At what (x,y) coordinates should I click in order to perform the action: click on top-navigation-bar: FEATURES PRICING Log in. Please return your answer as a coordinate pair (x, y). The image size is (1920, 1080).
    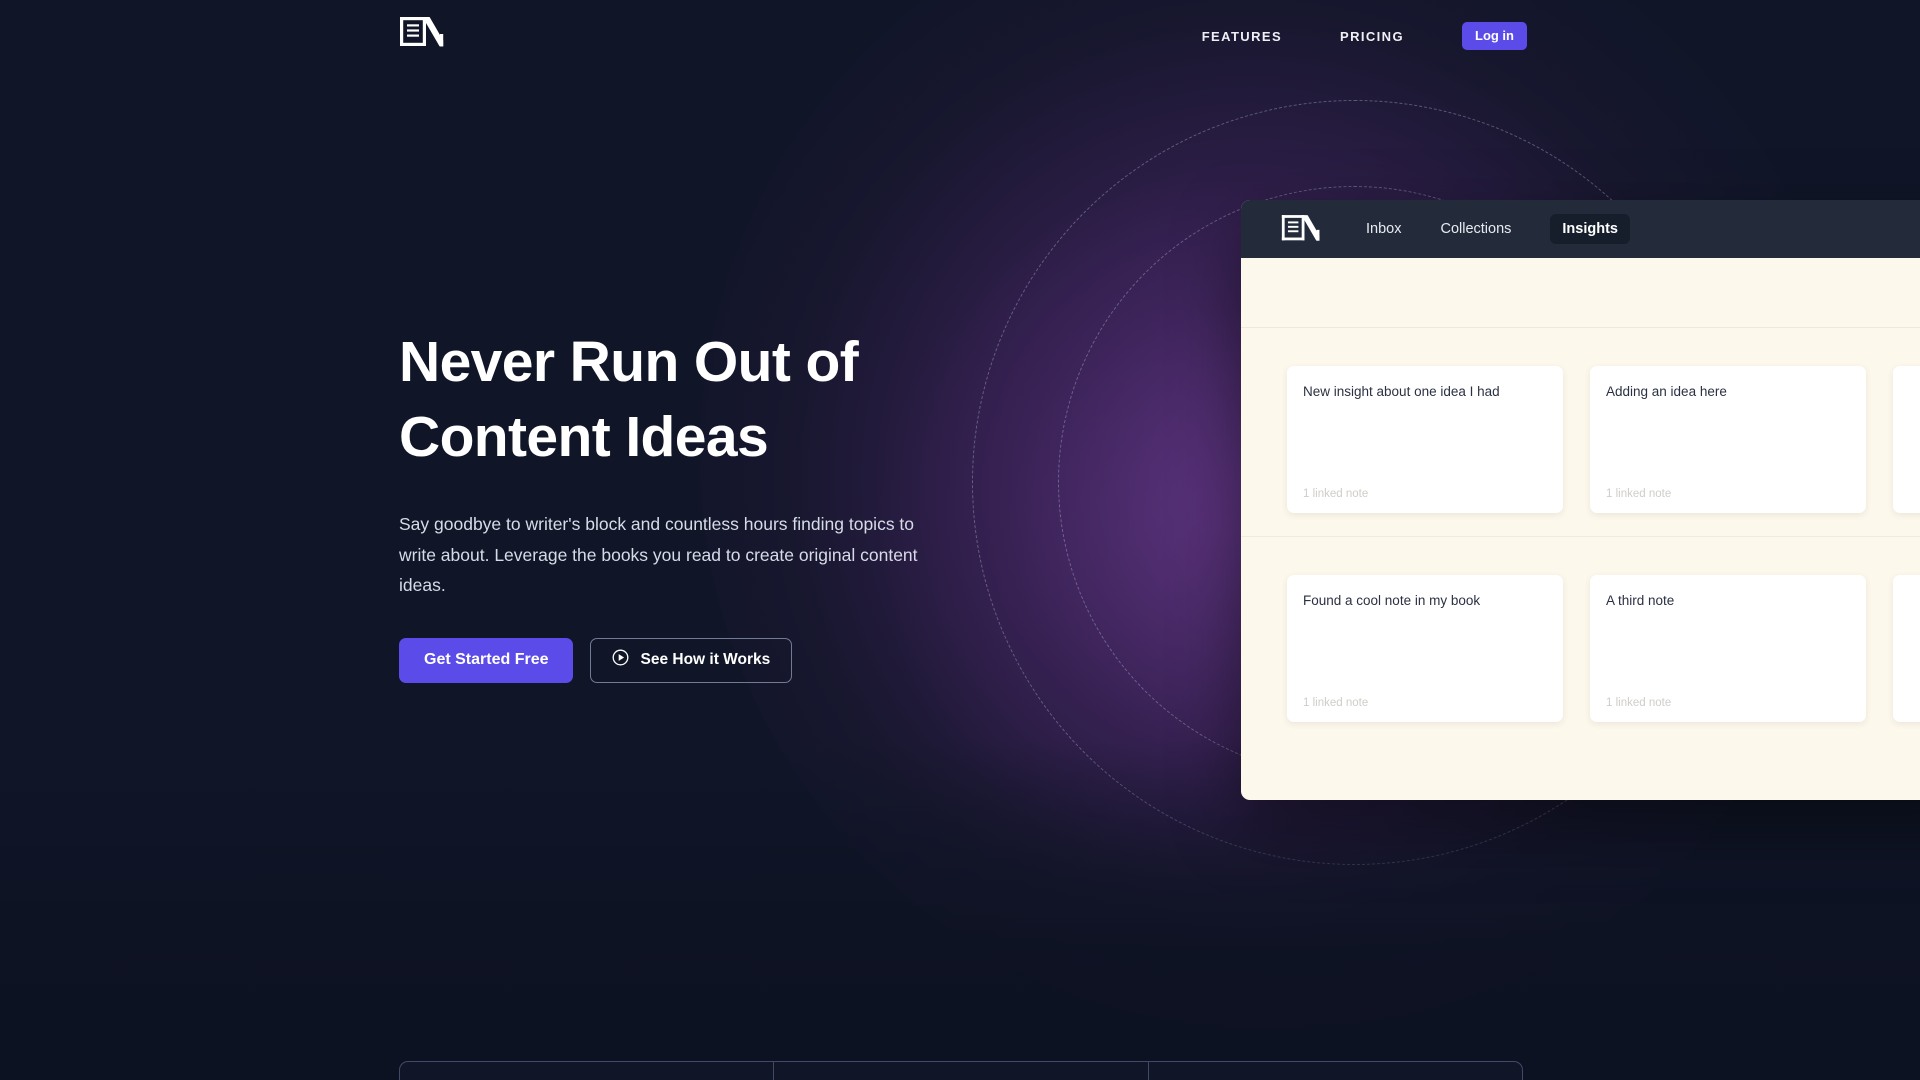
    Looking at the image, I should click on (960, 36).